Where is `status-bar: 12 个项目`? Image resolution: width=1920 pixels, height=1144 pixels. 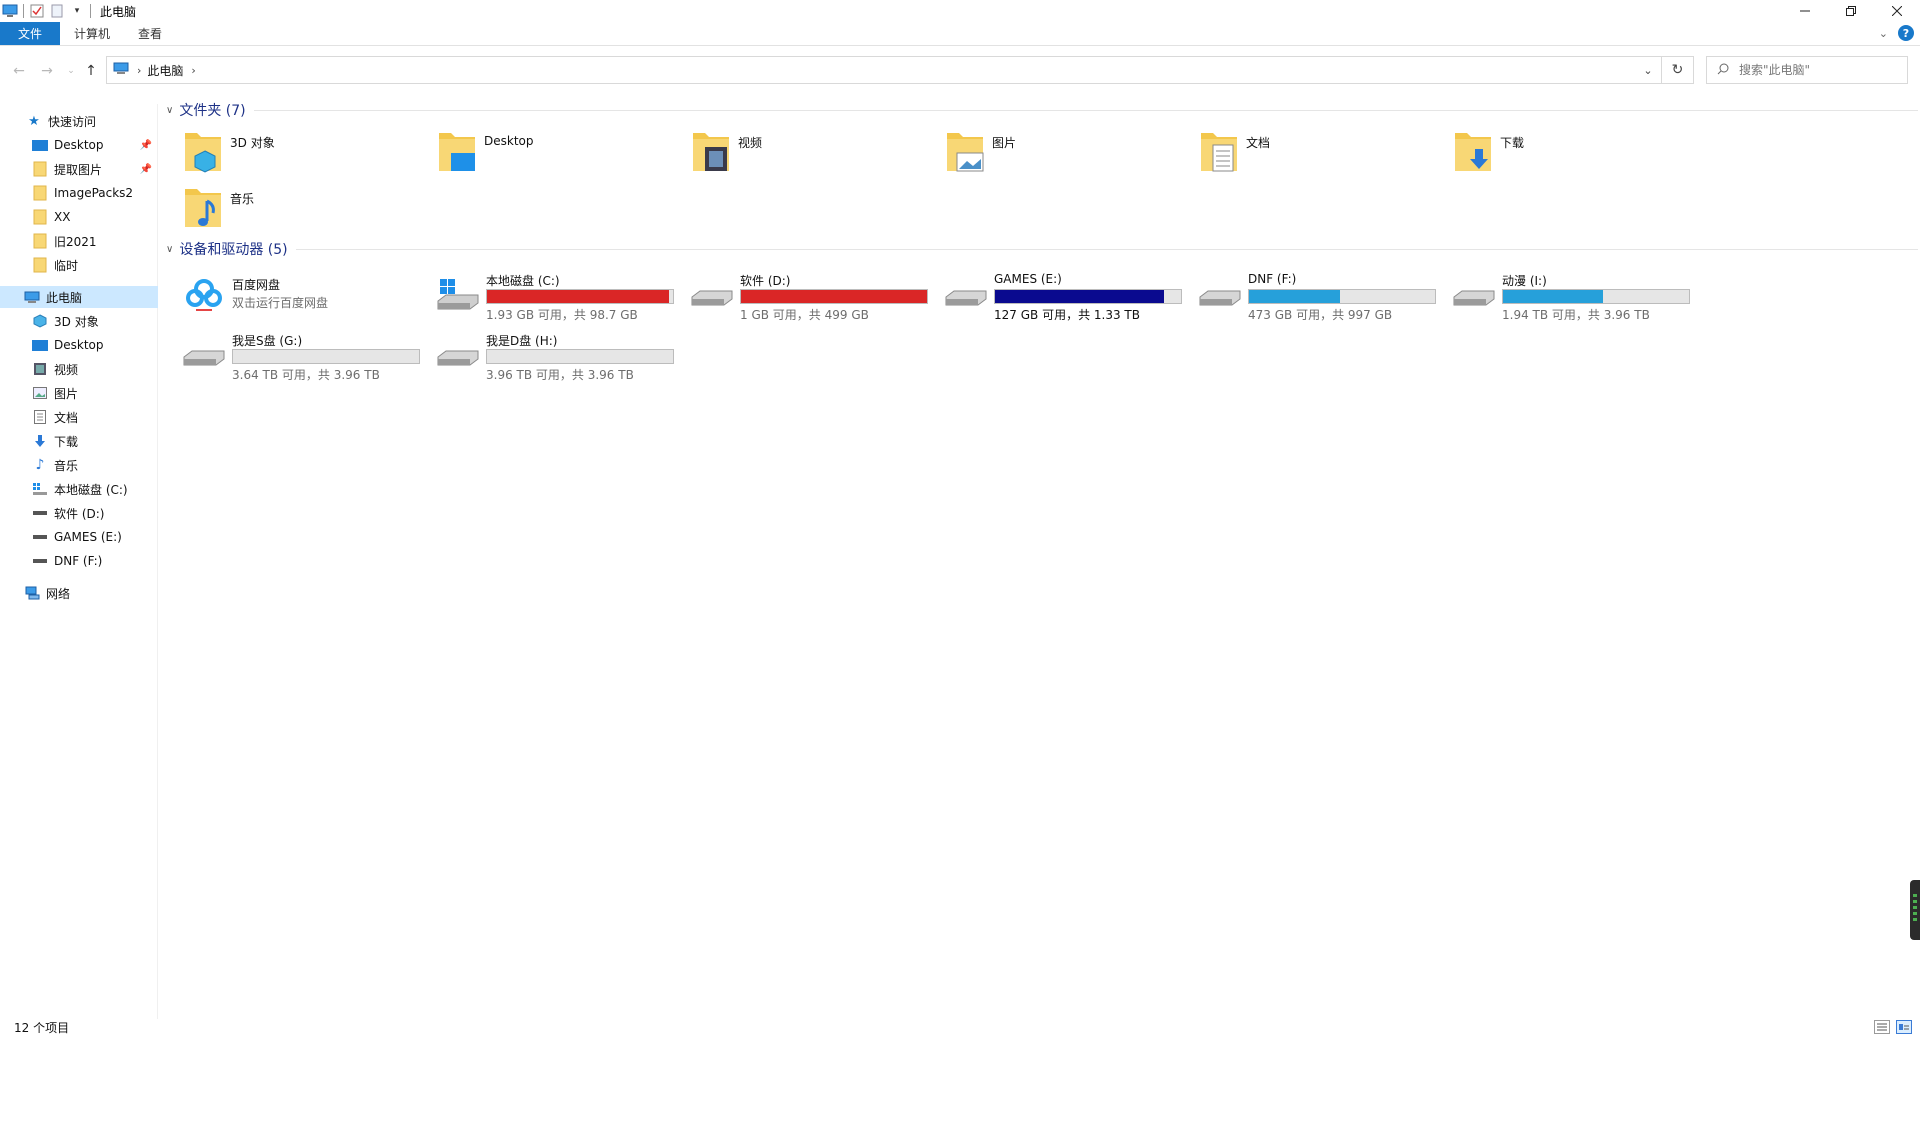
status-bar: 12 个项目 is located at coordinates (960, 1027).